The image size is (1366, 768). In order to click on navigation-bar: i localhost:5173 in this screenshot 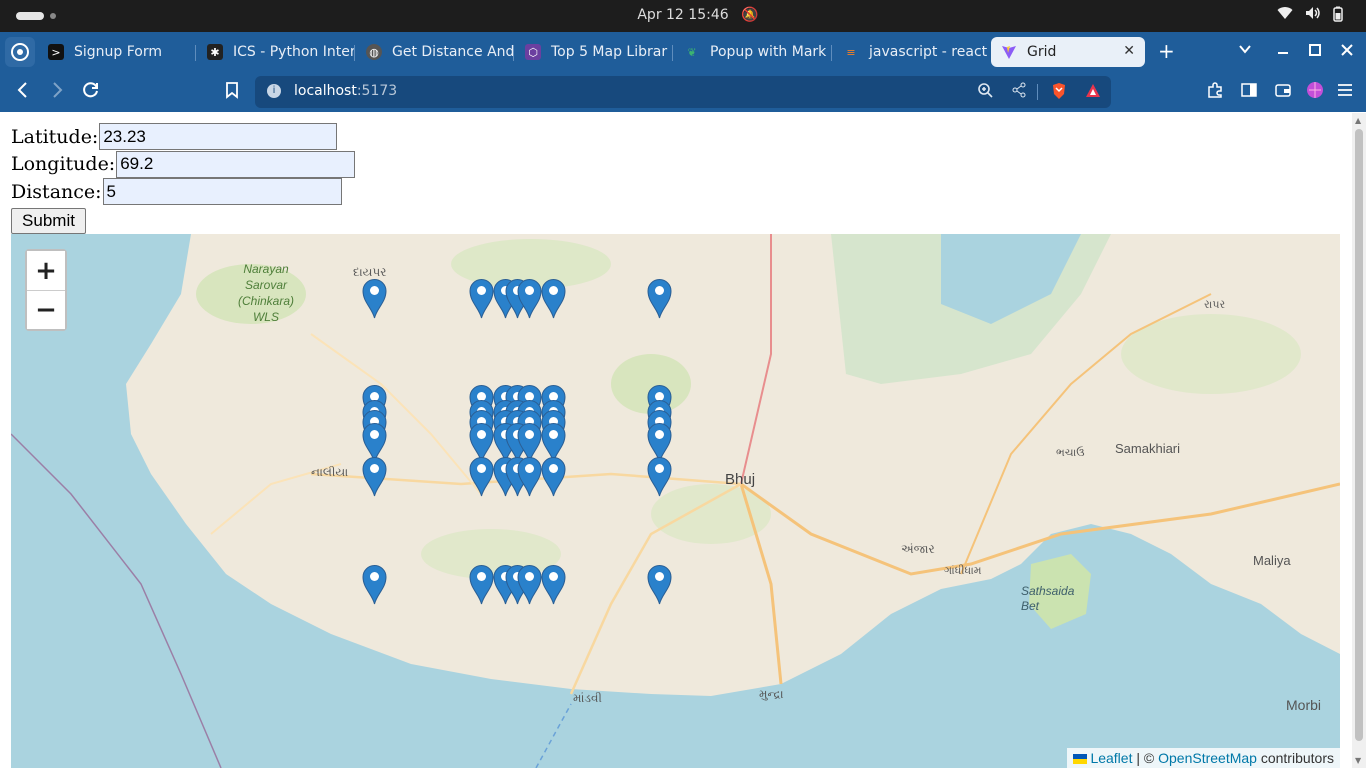, I will do `click(683, 92)`.